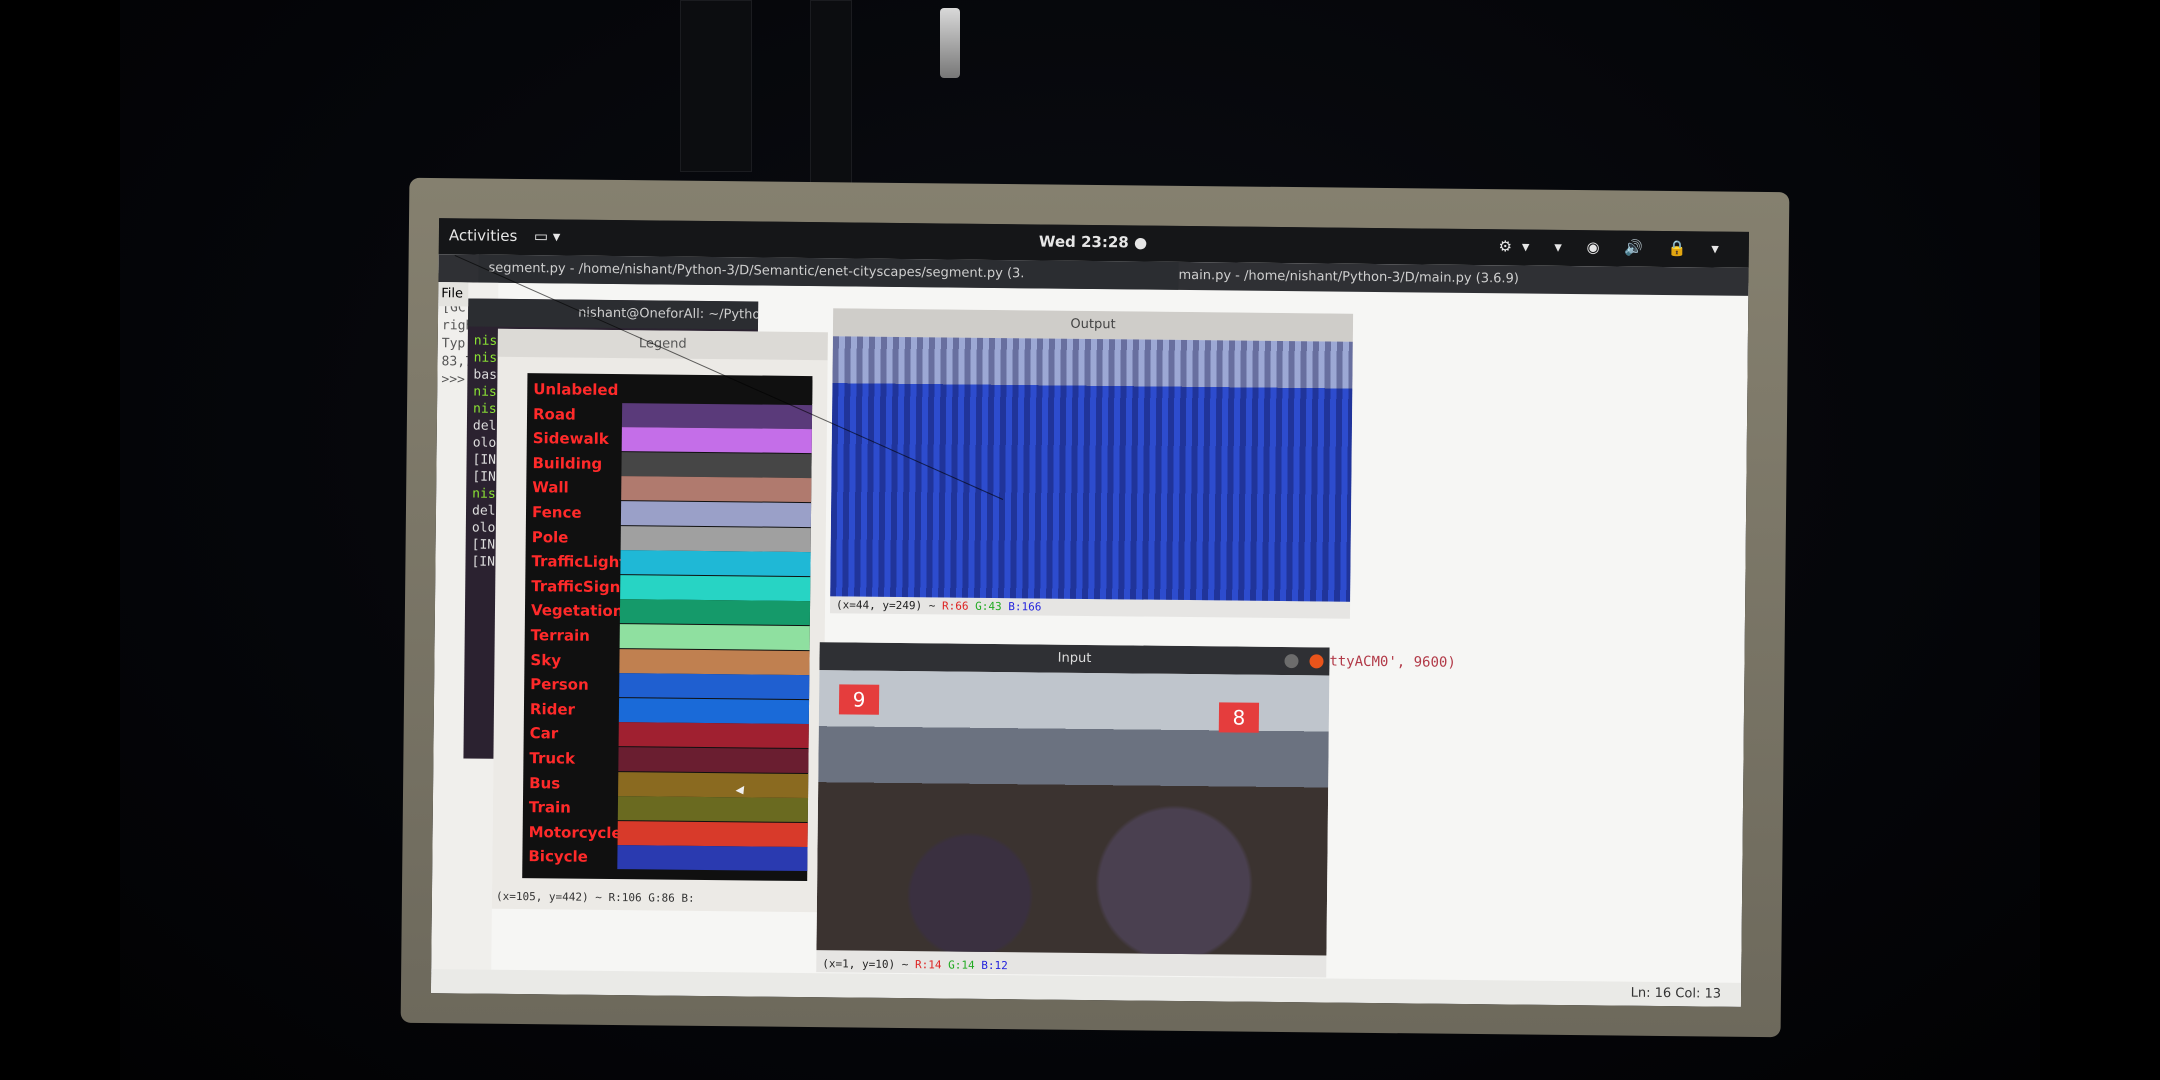 This screenshot has height=1080, width=2160. Describe the element at coordinates (859, 699) in the screenshot. I see `platform-sign-left: 9` at that location.